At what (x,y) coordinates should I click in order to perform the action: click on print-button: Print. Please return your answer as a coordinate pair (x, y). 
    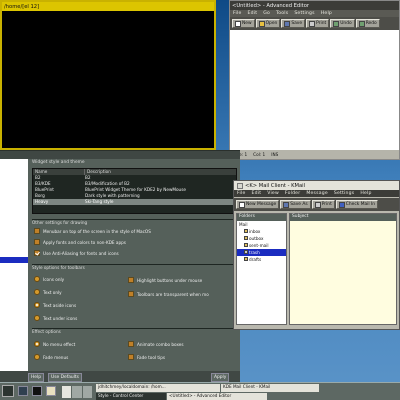
    Looking at the image, I should click on (318, 23).